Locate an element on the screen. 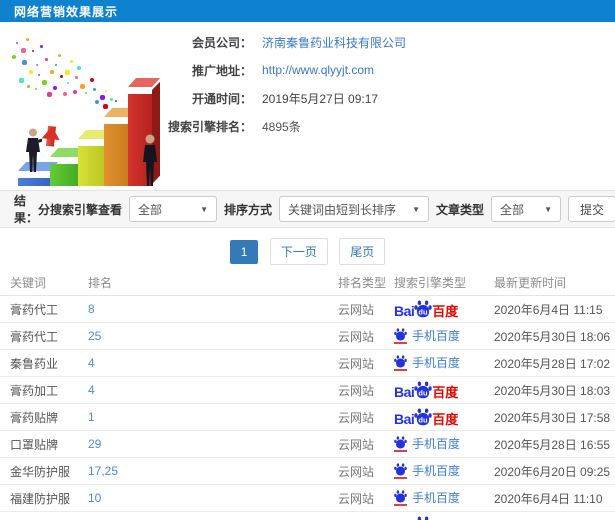  businessman-left-figure is located at coordinates (34, 150).